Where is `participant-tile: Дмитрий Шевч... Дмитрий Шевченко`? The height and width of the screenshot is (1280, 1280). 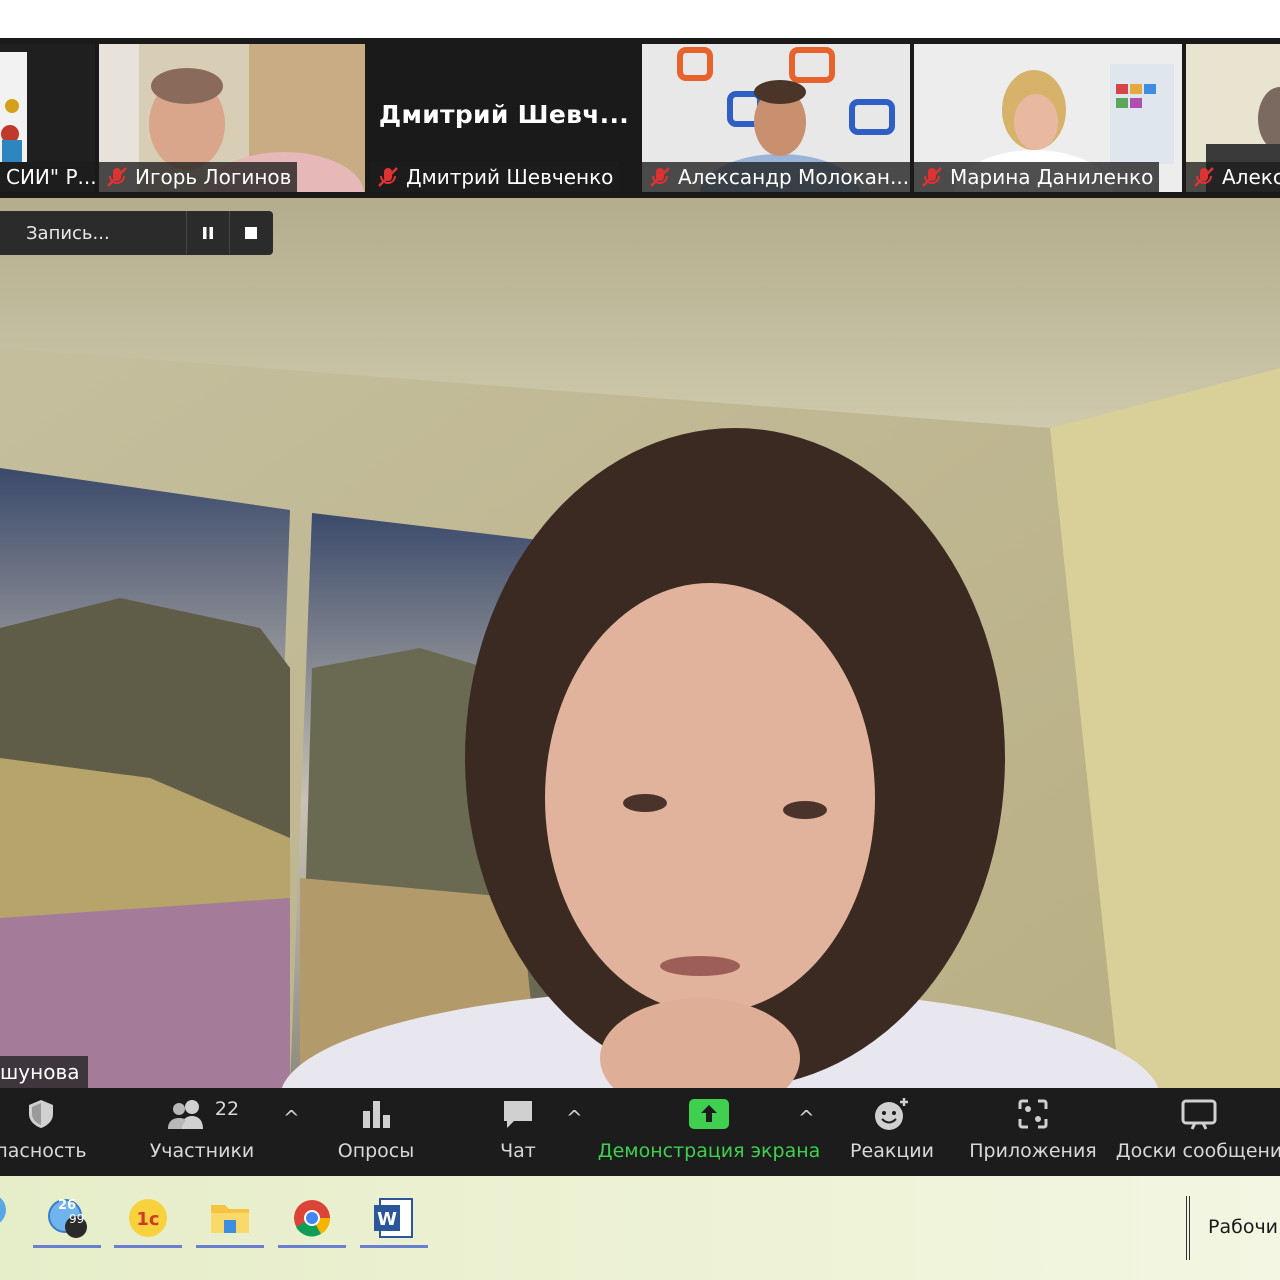
participant-tile: Дмитрий Шевч... Дмитрий Шевченко is located at coordinates (504, 118).